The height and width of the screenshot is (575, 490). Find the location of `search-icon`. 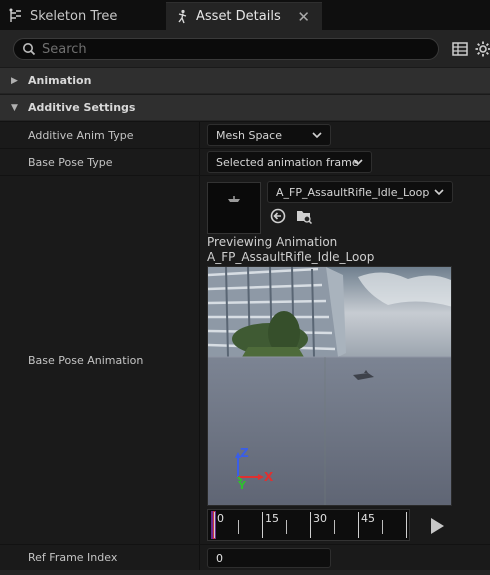

search-icon is located at coordinates (29, 49).